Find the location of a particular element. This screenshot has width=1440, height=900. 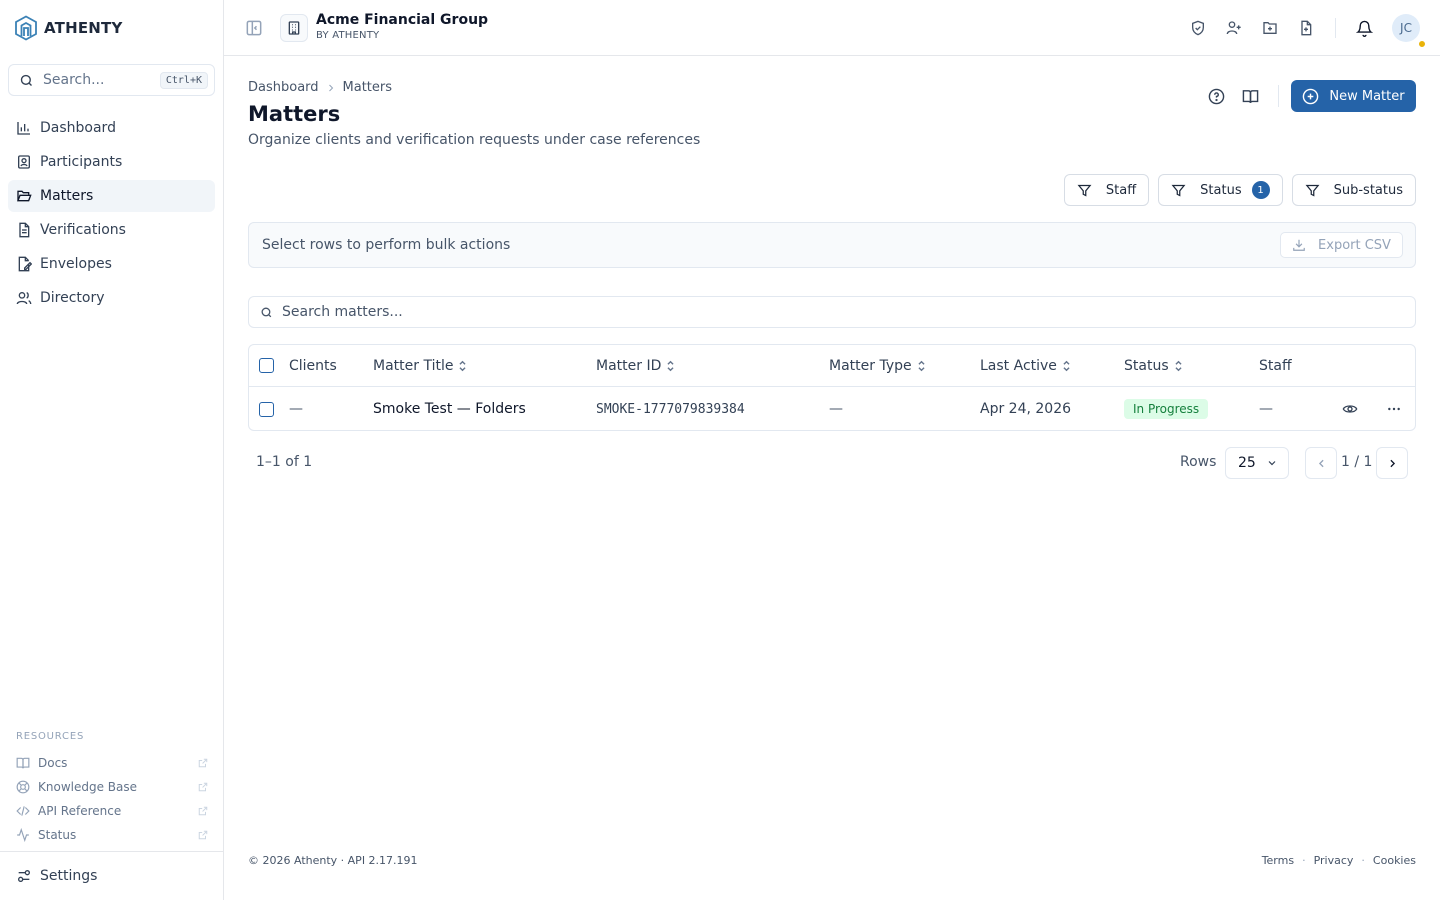

org-switcher-button is located at coordinates (294, 28).